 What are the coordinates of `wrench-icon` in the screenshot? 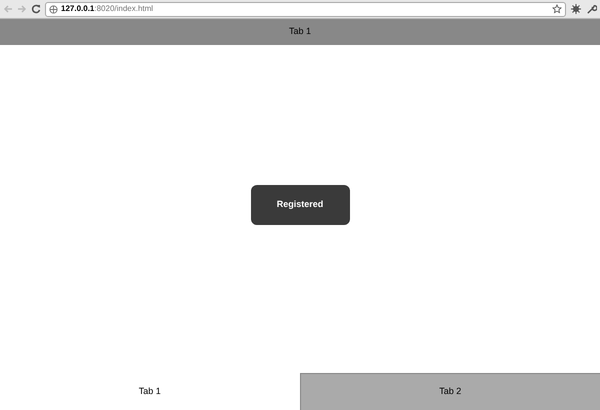 It's located at (591, 9).